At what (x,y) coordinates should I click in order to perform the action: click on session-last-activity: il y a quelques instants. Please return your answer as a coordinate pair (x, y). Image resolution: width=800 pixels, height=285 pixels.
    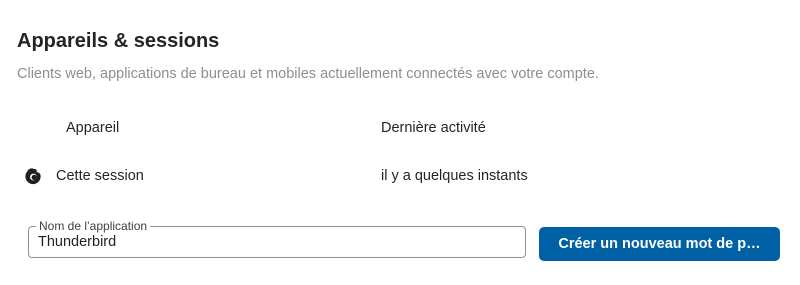
    Looking at the image, I should click on (454, 176).